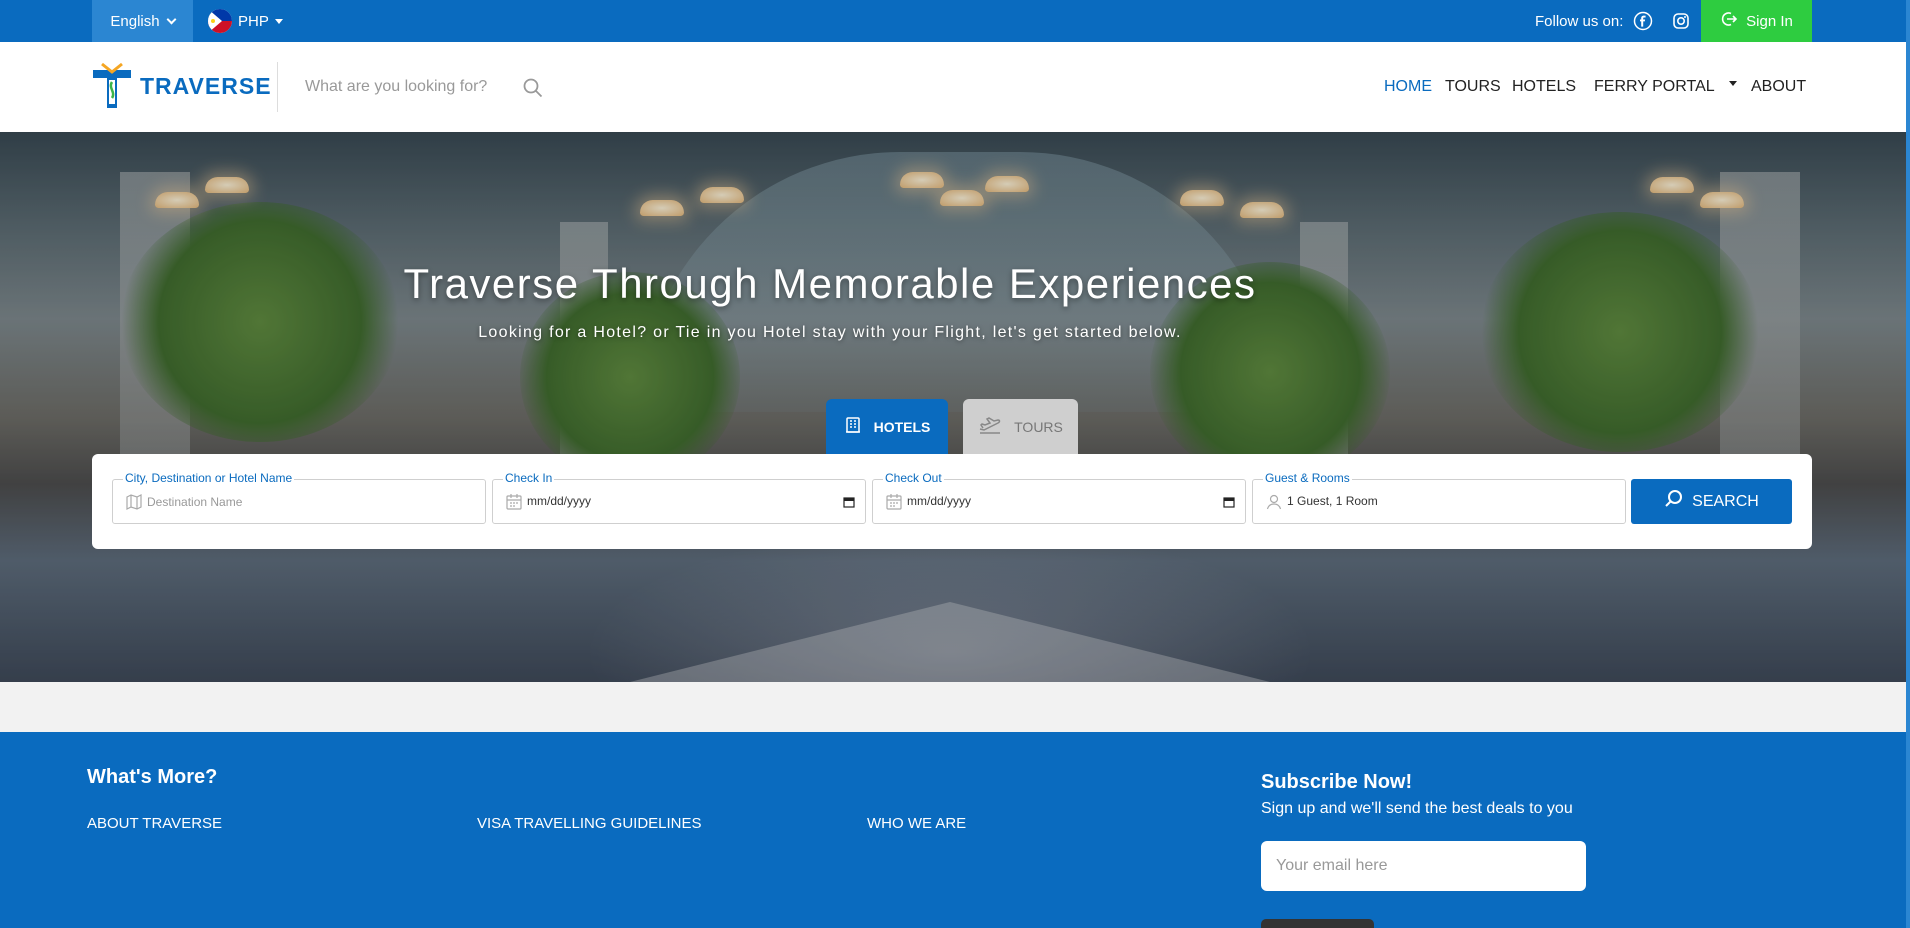 The width and height of the screenshot is (1910, 928). What do you see at coordinates (679, 497) in the screenshot?
I see `check-in-field: Check In mm/dd/yyyy` at bounding box center [679, 497].